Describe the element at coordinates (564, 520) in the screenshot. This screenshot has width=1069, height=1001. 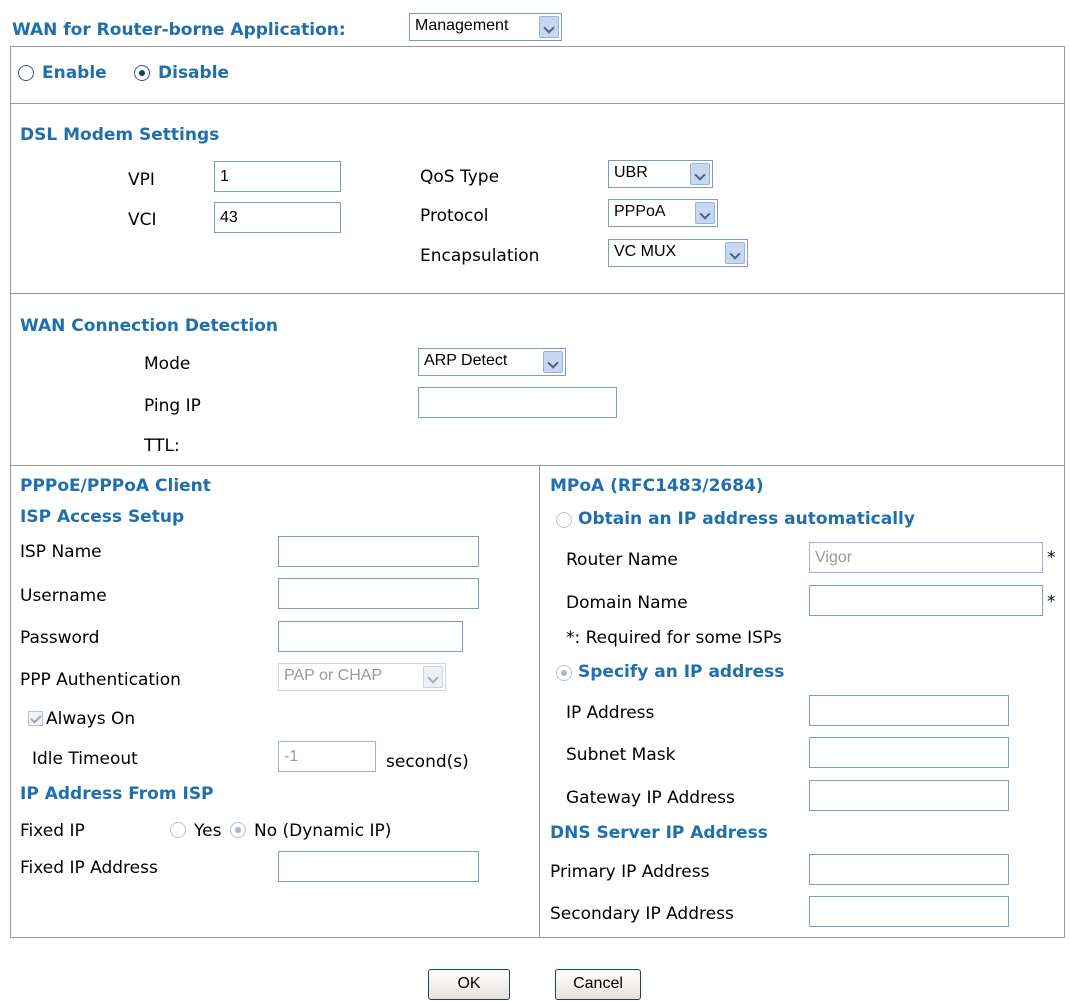
I see `obtain-ip-radio` at that location.